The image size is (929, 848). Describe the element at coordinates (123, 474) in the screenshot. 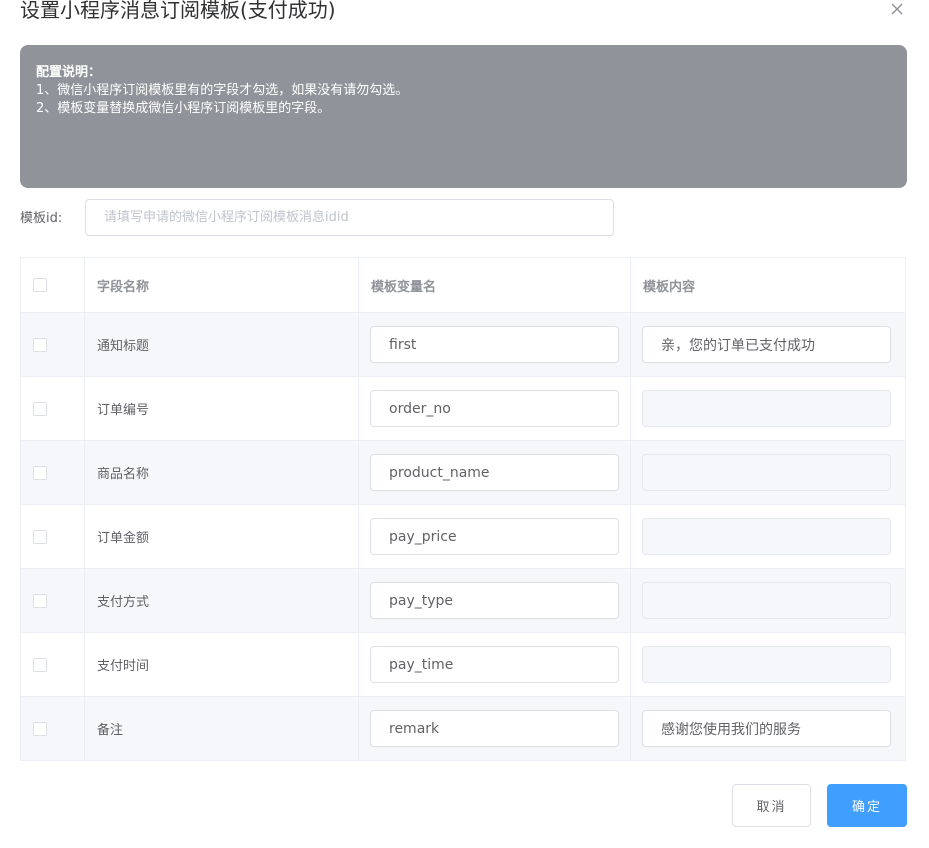

I see `field-name: 商品名称` at that location.